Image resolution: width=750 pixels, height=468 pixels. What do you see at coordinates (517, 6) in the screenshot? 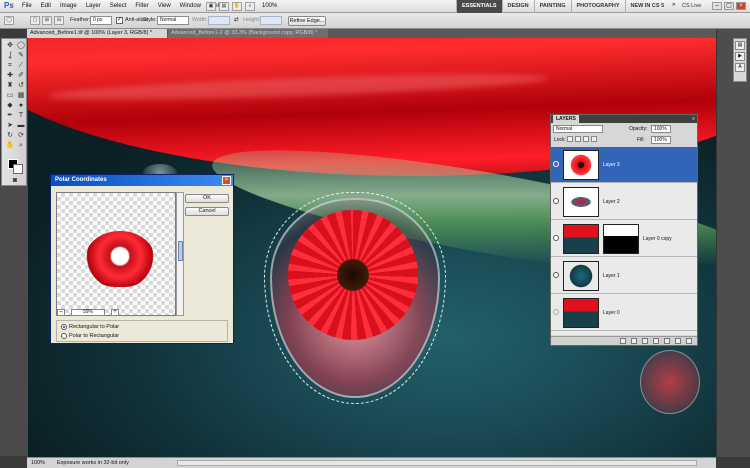
I see `workspace-design: DESIGN` at bounding box center [517, 6].